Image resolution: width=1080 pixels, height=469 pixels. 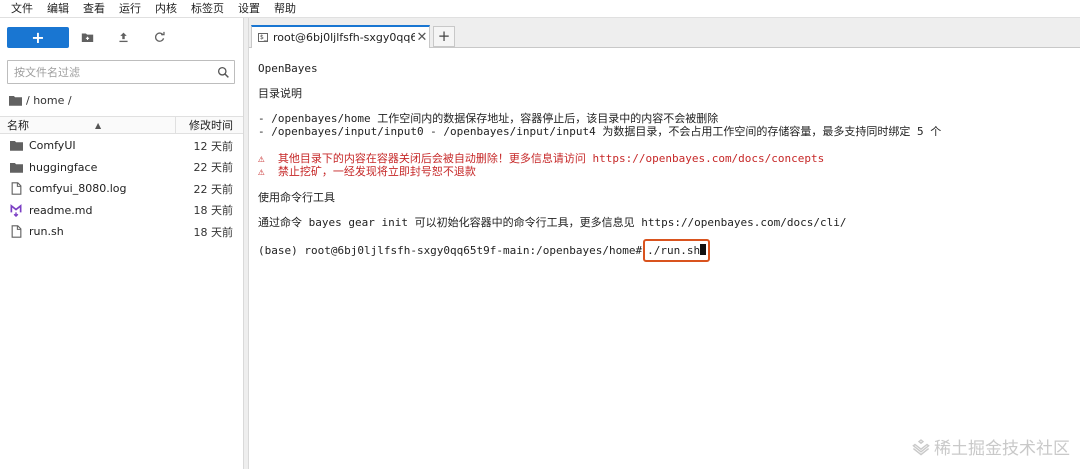 I want to click on tab-terminal: $_ root@6bj0ljlfsfh-sxgy0qq6t ✕, so click(x=340, y=36).